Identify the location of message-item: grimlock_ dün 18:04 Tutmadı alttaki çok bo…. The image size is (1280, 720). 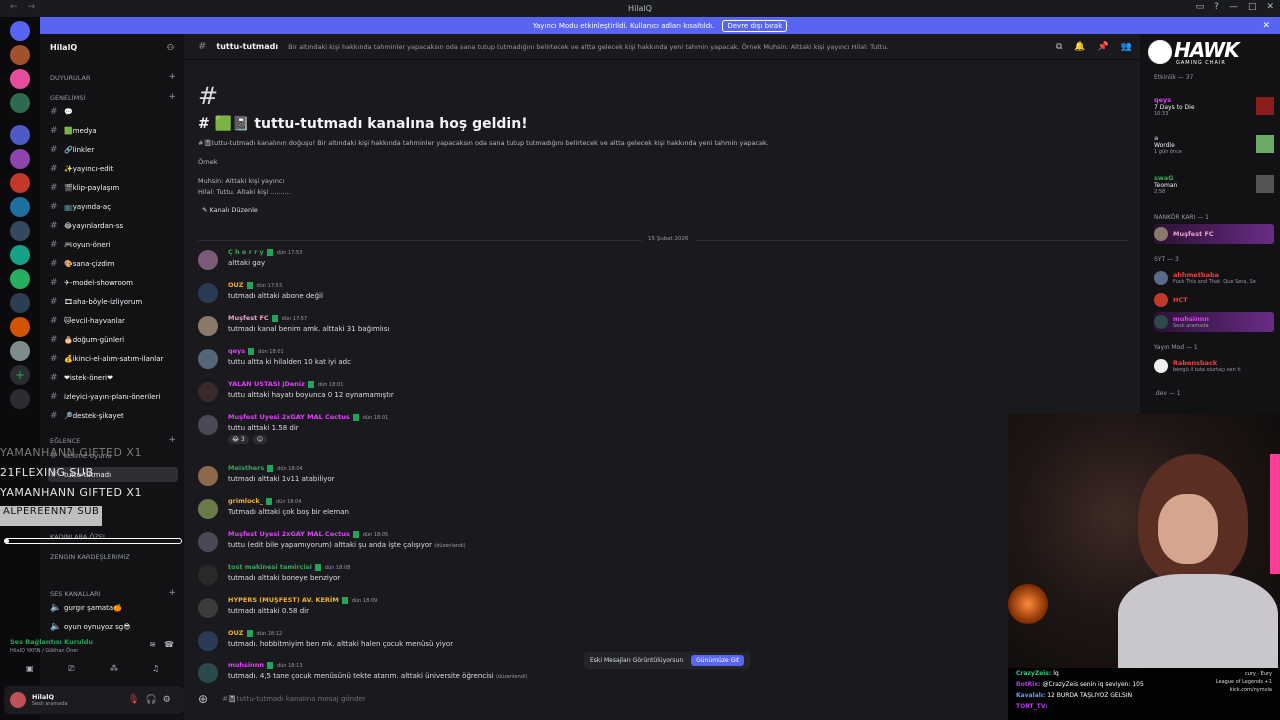
(648, 512).